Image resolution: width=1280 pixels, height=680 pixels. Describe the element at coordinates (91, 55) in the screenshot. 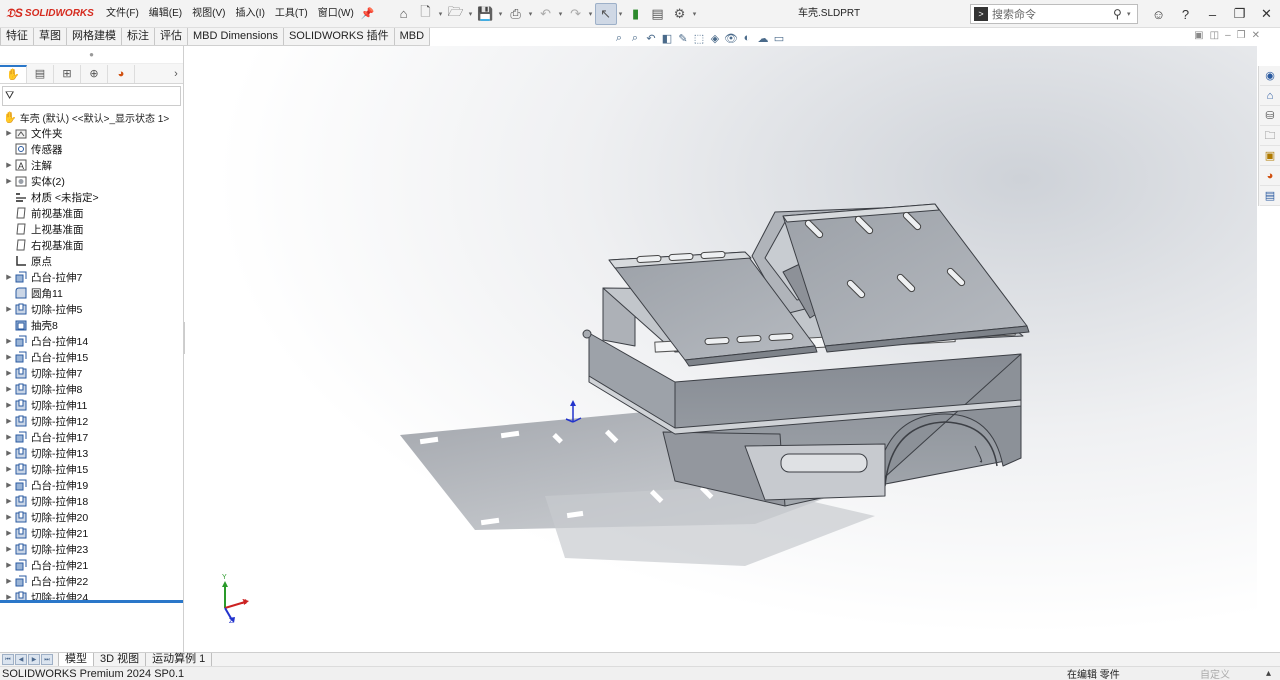

I see `panel-grip: ●` at that location.